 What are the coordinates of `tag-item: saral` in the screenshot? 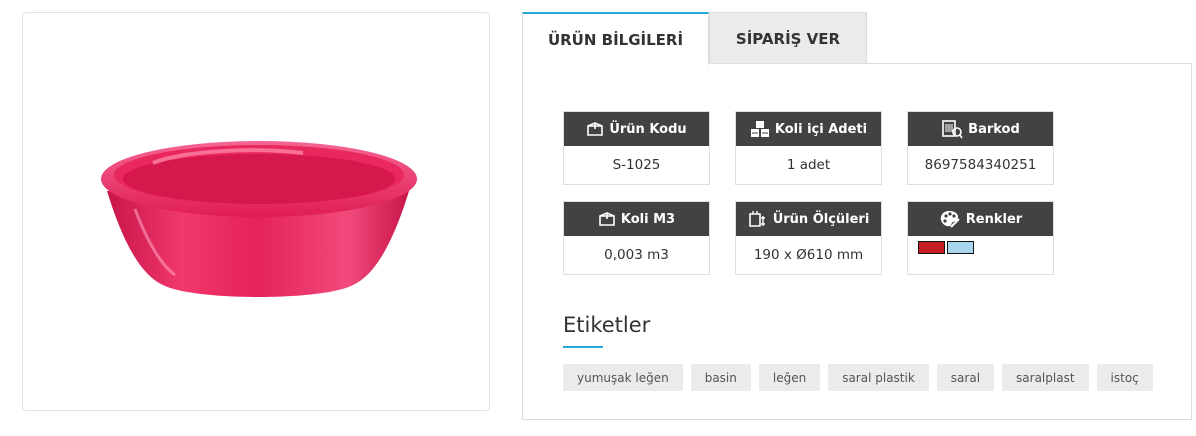 It's located at (965, 377).